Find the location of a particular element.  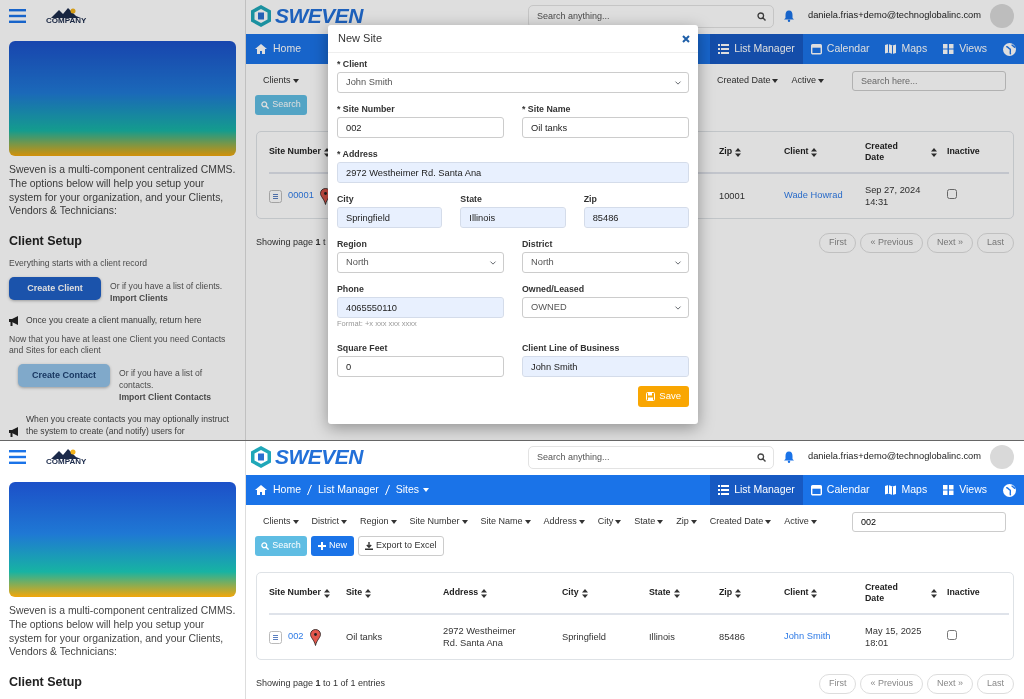

filter-dropdown: Site Name is located at coordinates (505, 522).